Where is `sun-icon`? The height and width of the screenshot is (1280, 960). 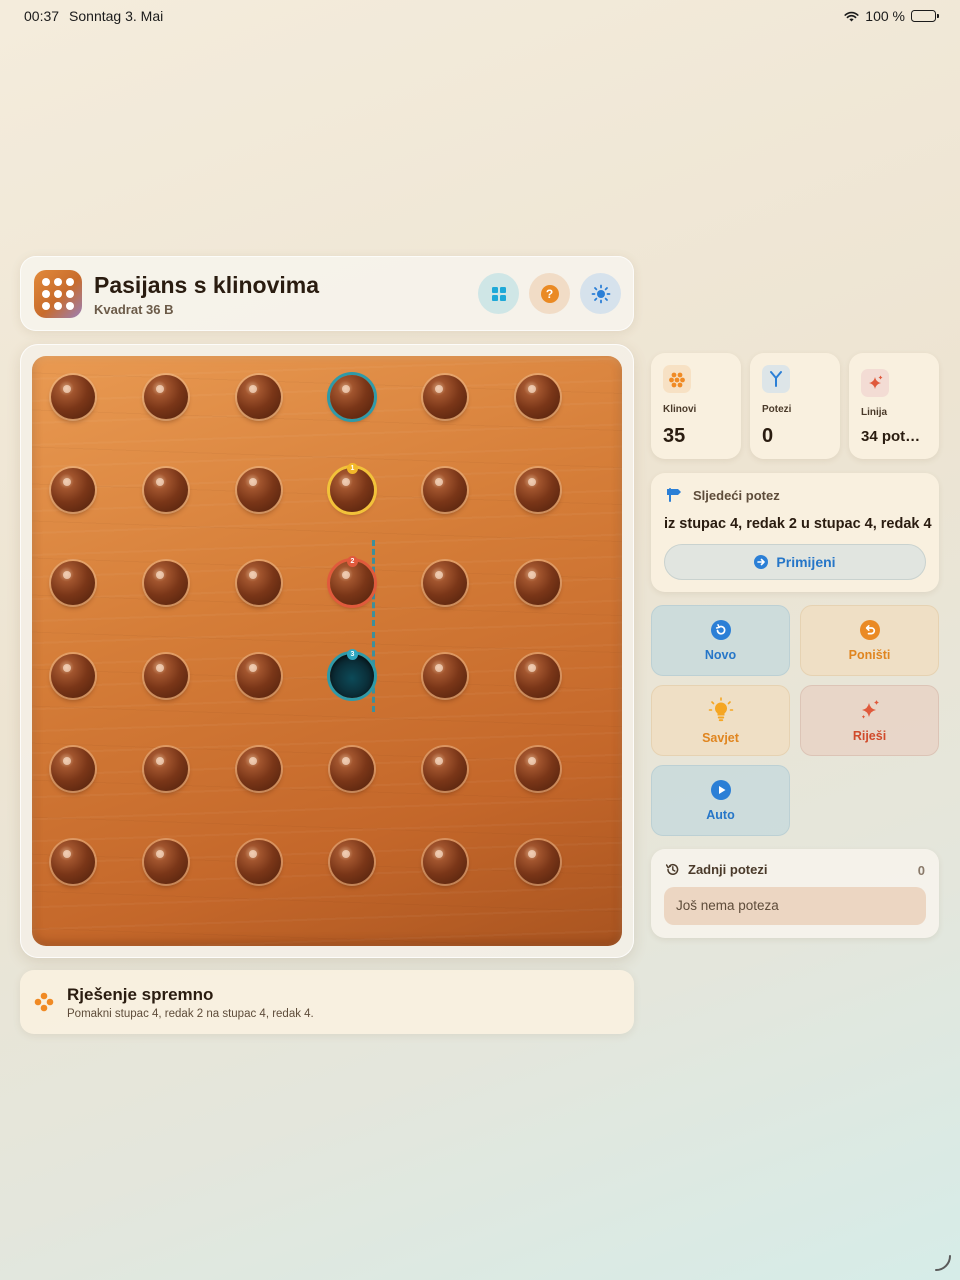 sun-icon is located at coordinates (600, 293).